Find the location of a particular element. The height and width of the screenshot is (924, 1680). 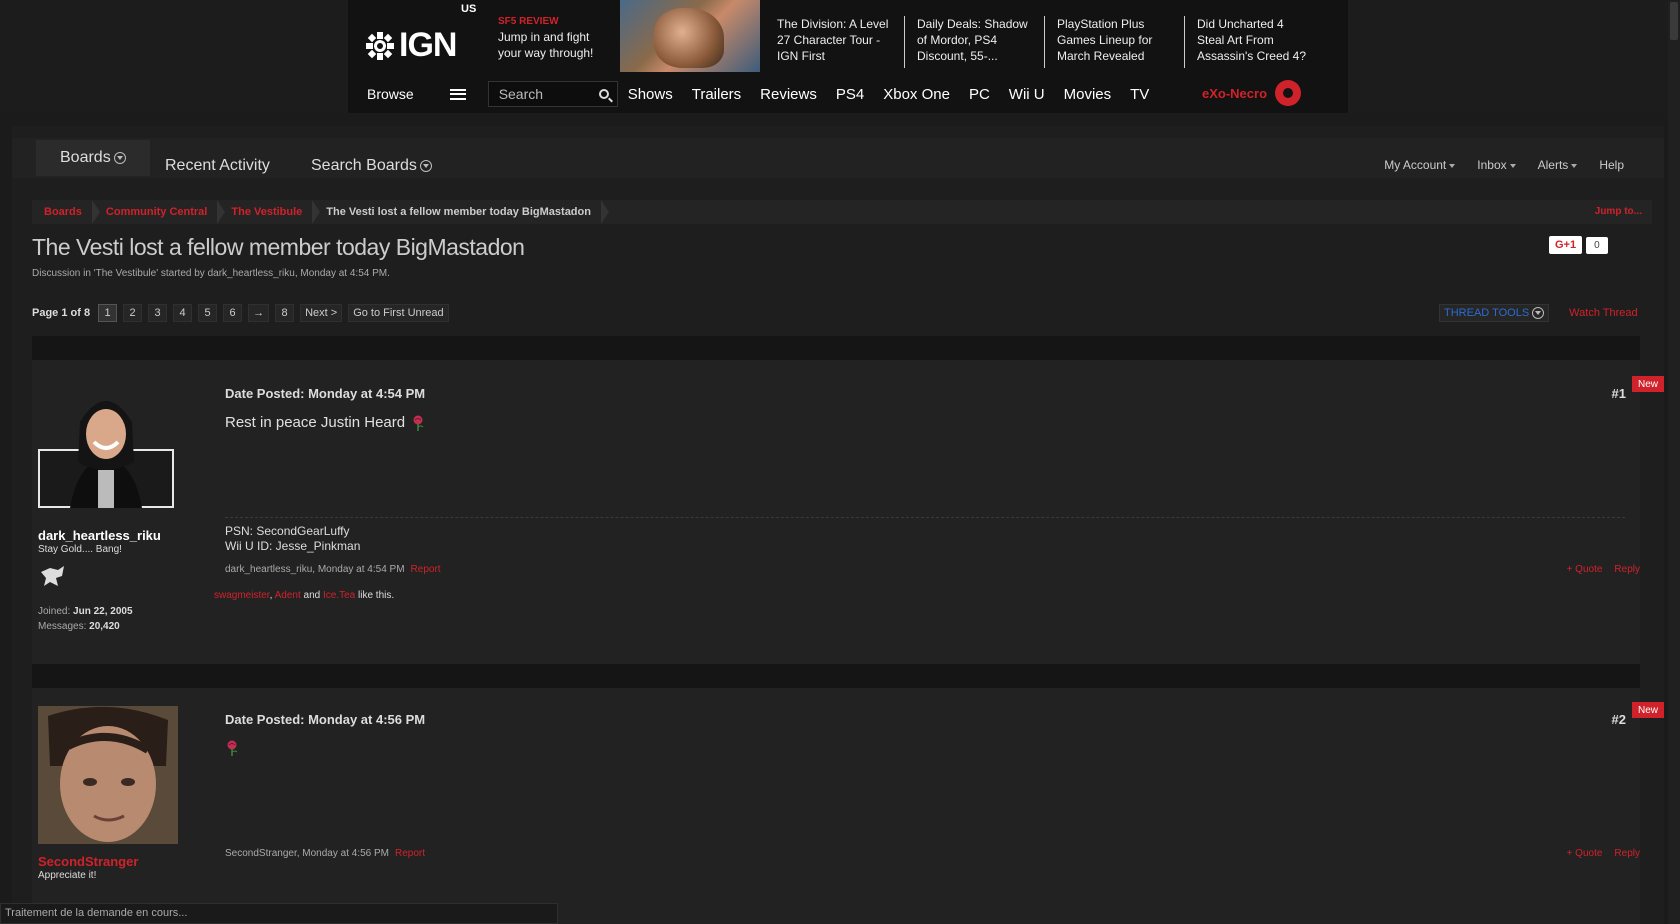

nav-xbox-one: Xbox One is located at coordinates (916, 94).